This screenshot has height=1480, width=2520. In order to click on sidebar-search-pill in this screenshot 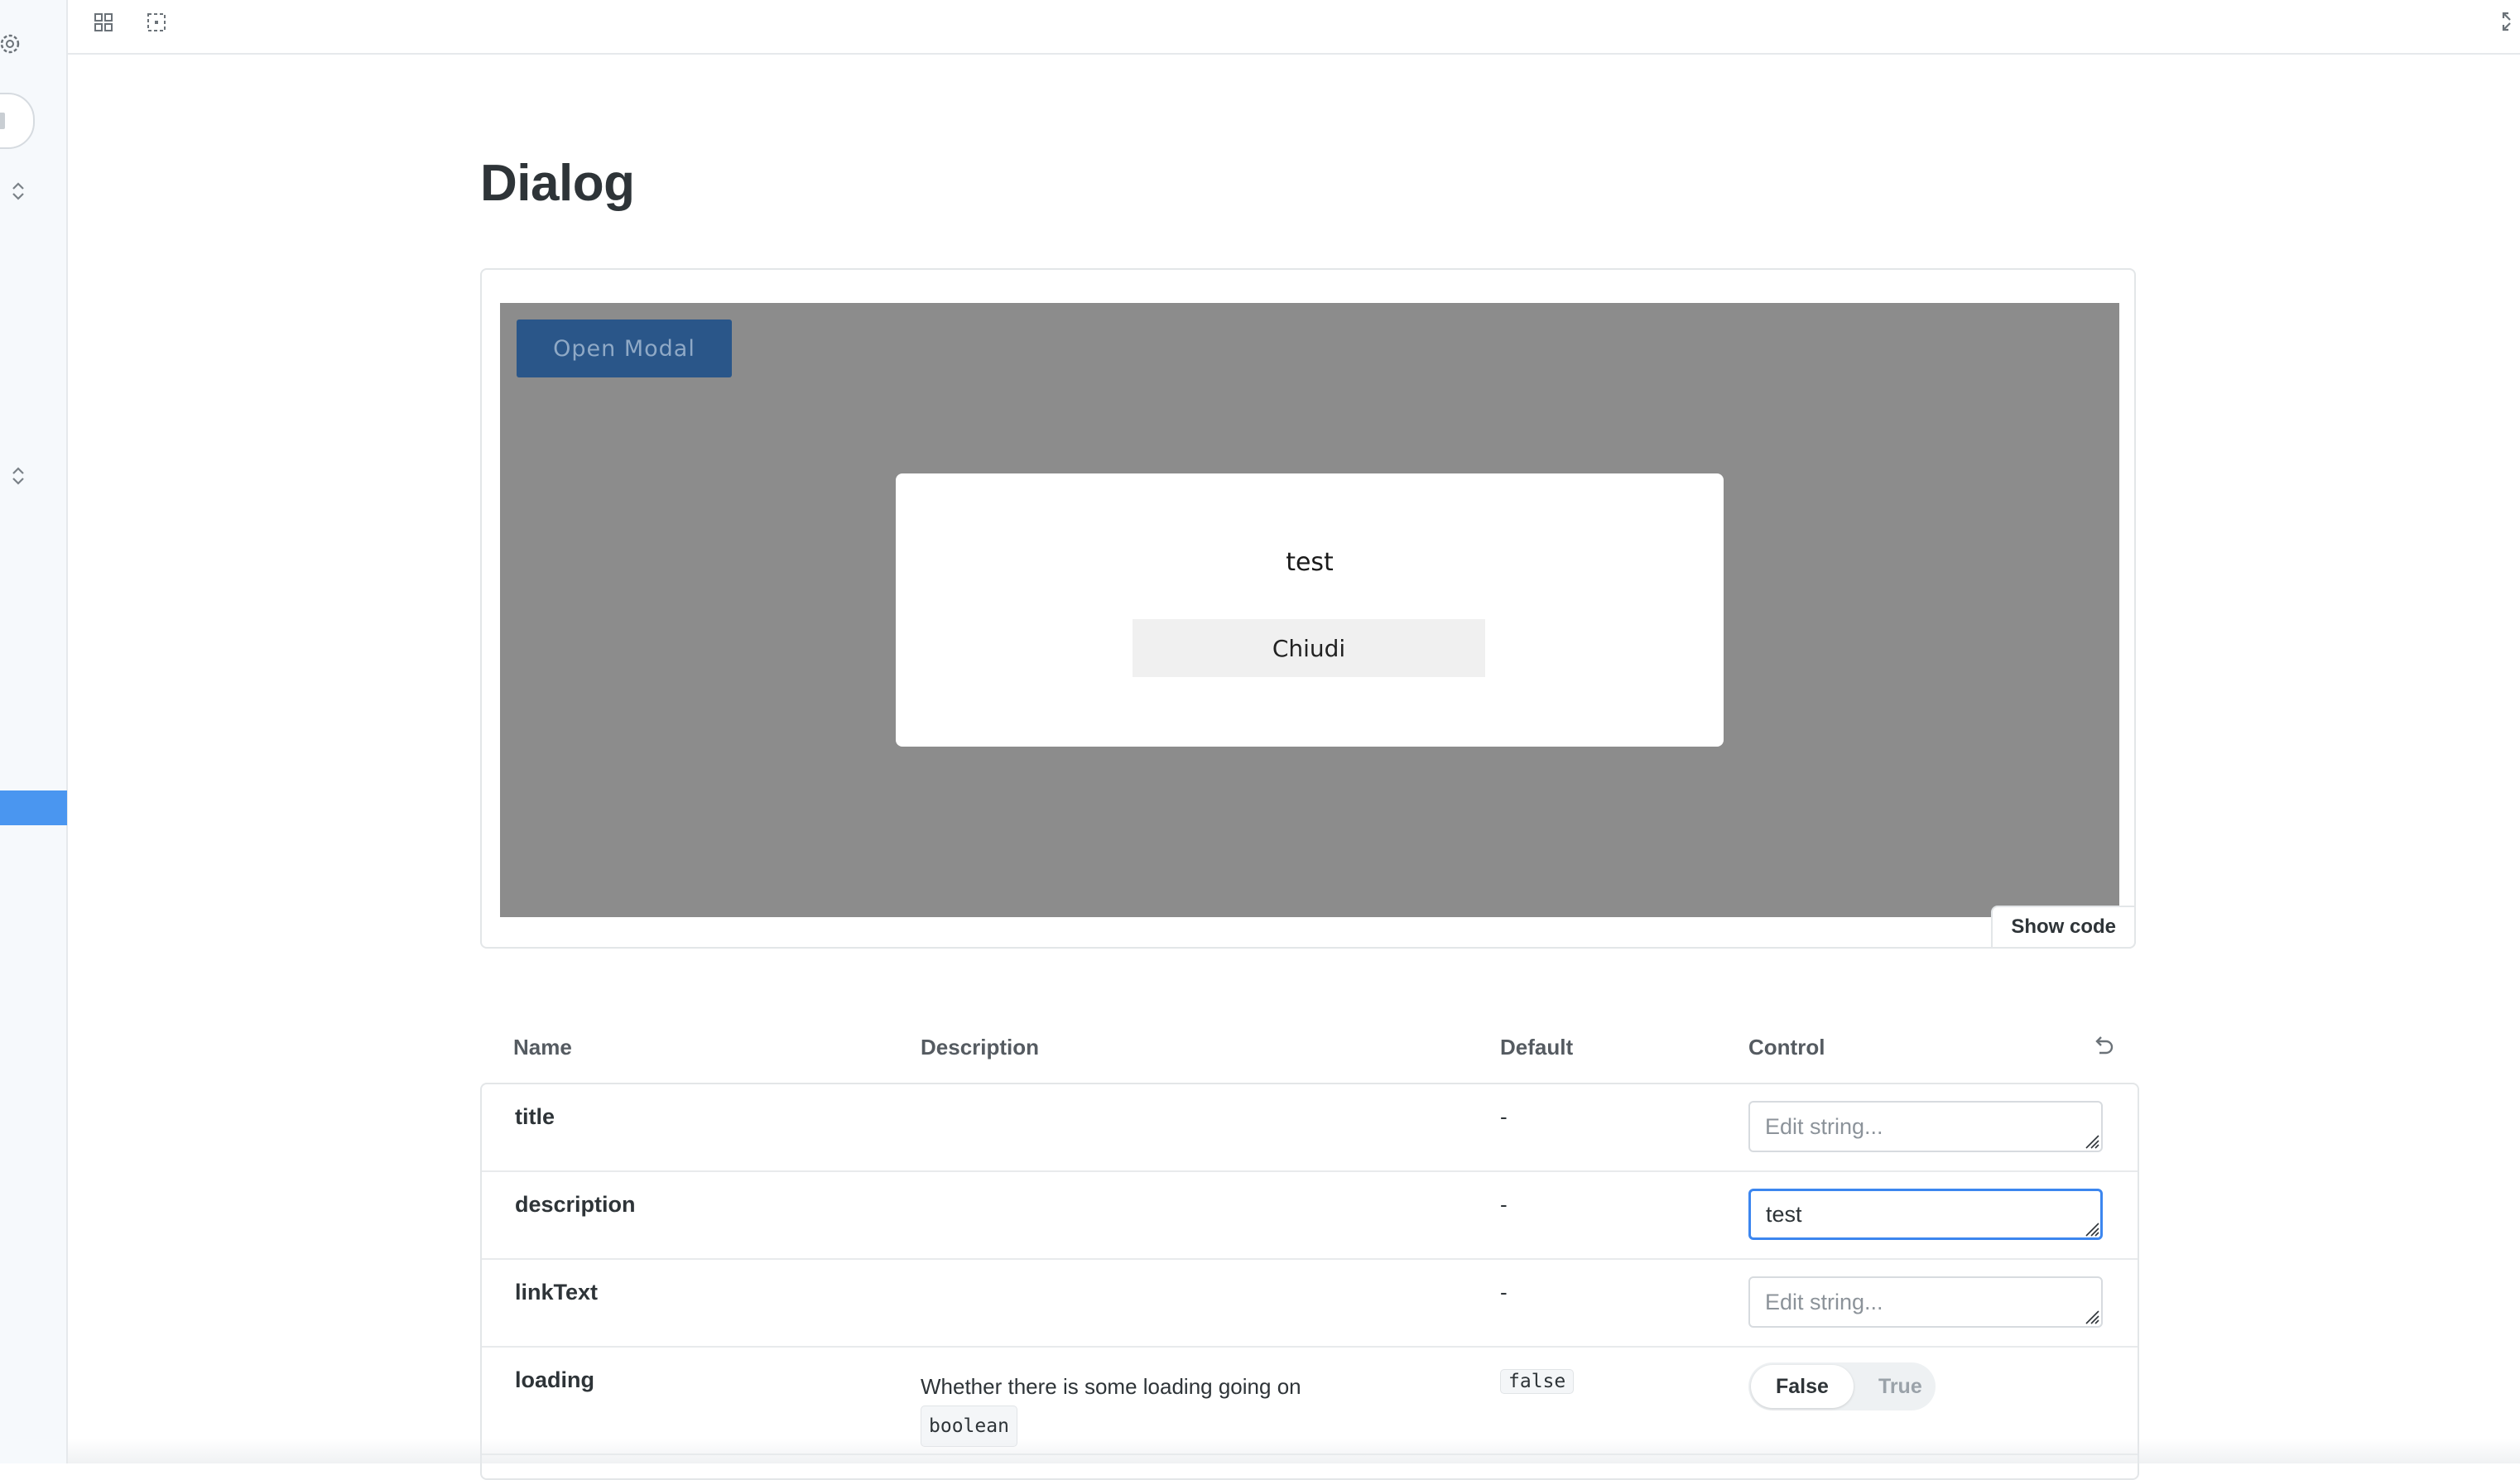, I will do `click(17, 121)`.